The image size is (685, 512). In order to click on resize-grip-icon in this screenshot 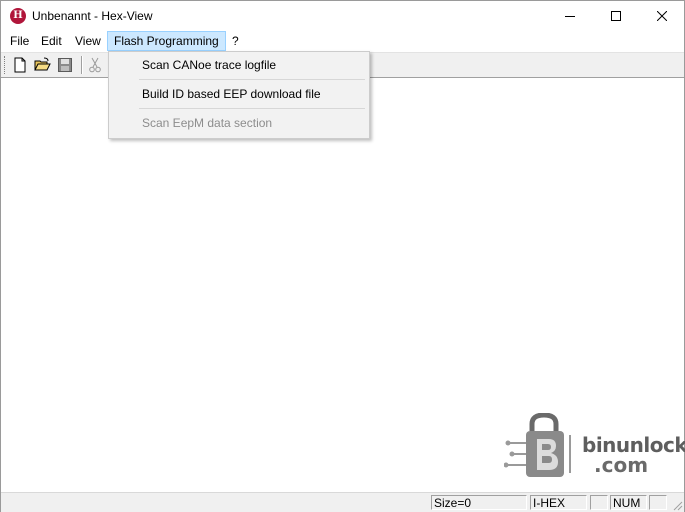, I will do `click(677, 505)`.